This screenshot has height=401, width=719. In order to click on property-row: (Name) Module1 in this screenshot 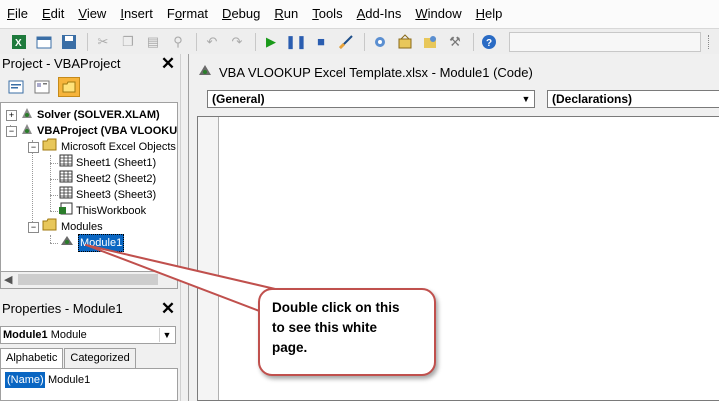, I will do `click(47, 380)`.